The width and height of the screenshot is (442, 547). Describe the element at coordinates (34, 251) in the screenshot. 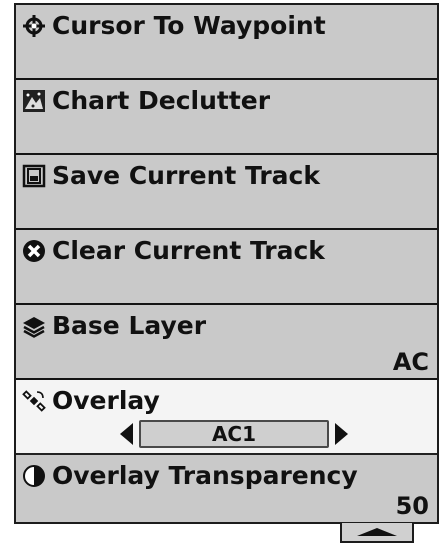

I see `clear-track-icon` at that location.